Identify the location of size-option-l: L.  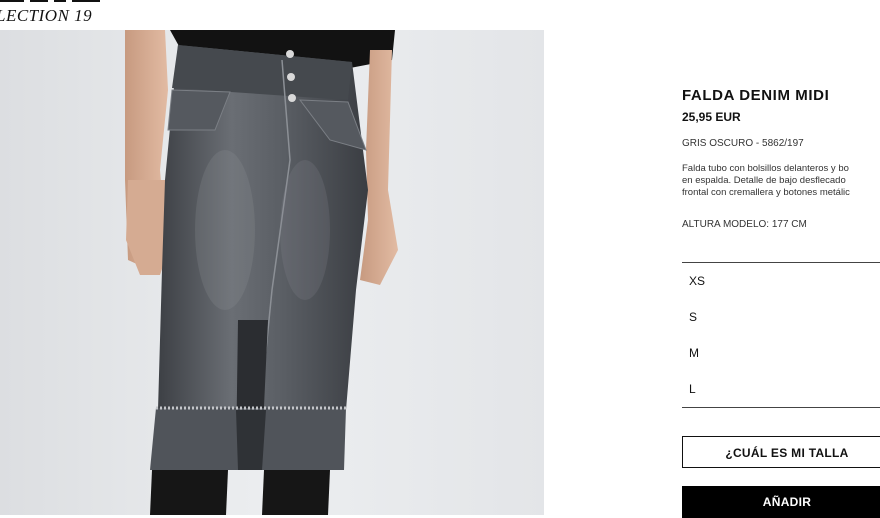
(781, 389).